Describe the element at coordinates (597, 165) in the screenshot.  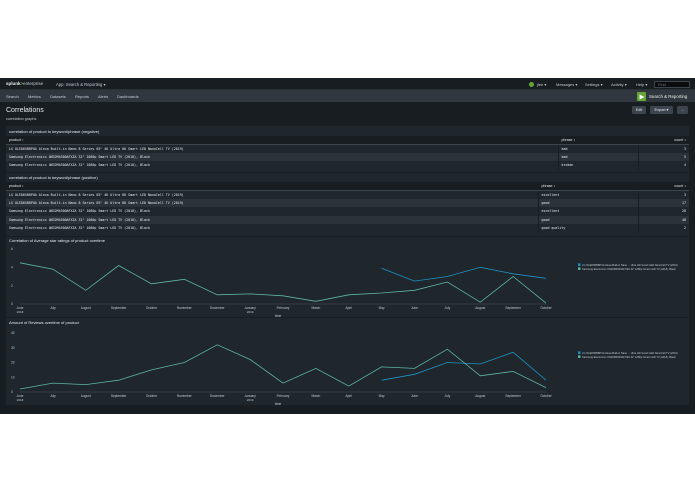
I see `cell-phrase: broken` at that location.